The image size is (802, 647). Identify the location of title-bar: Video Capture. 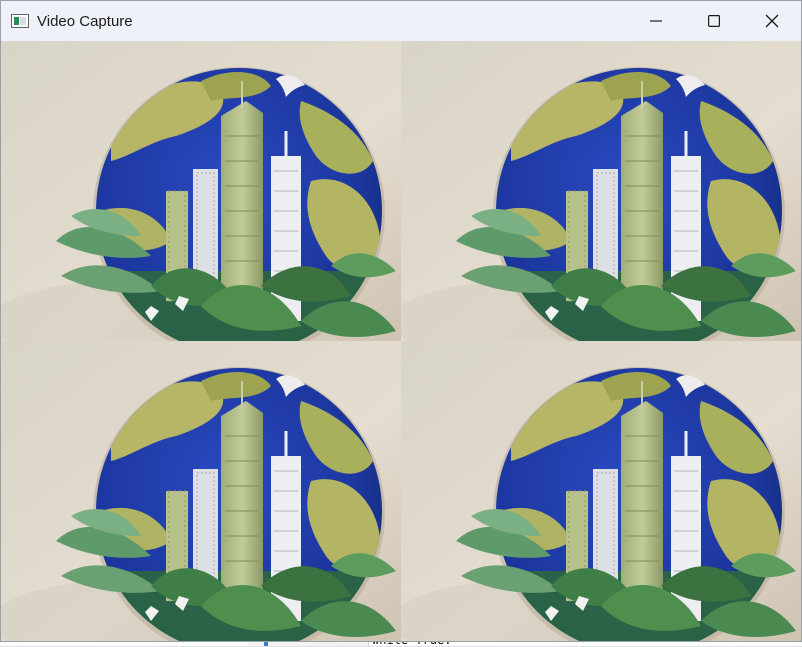
(401, 21).